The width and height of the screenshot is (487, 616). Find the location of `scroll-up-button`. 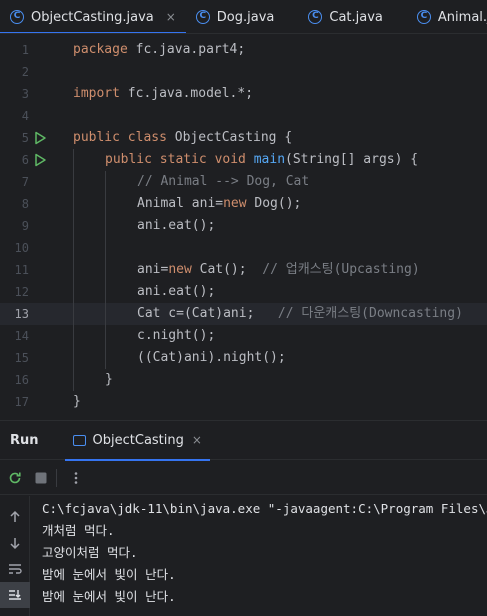

scroll-up-button is located at coordinates (15, 517).